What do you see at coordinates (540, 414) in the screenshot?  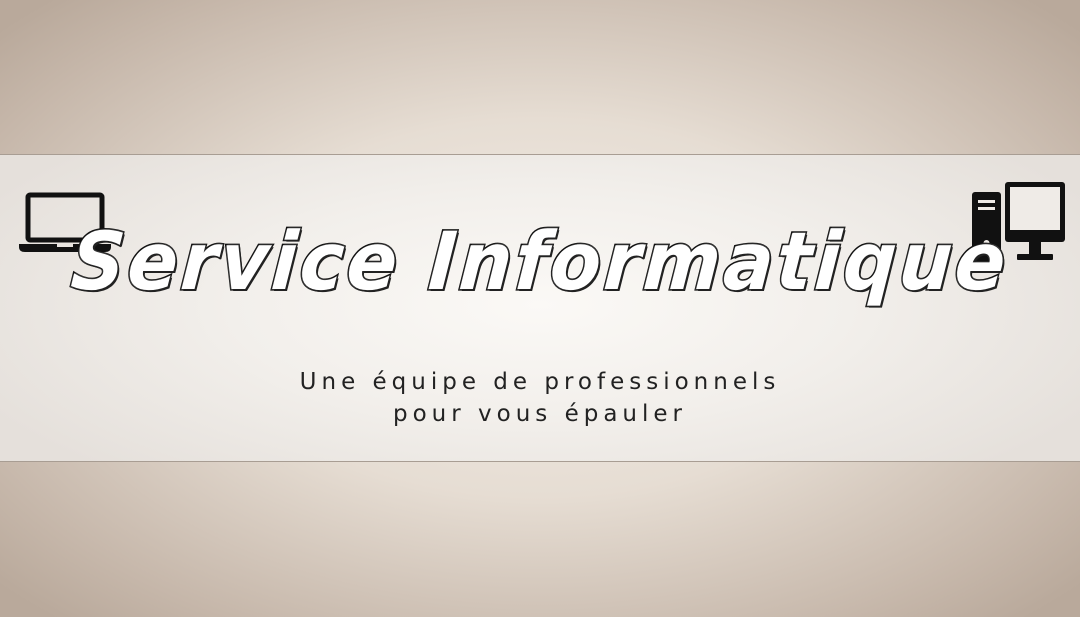 I see `subtitle-line-2: pour vous épauler` at bounding box center [540, 414].